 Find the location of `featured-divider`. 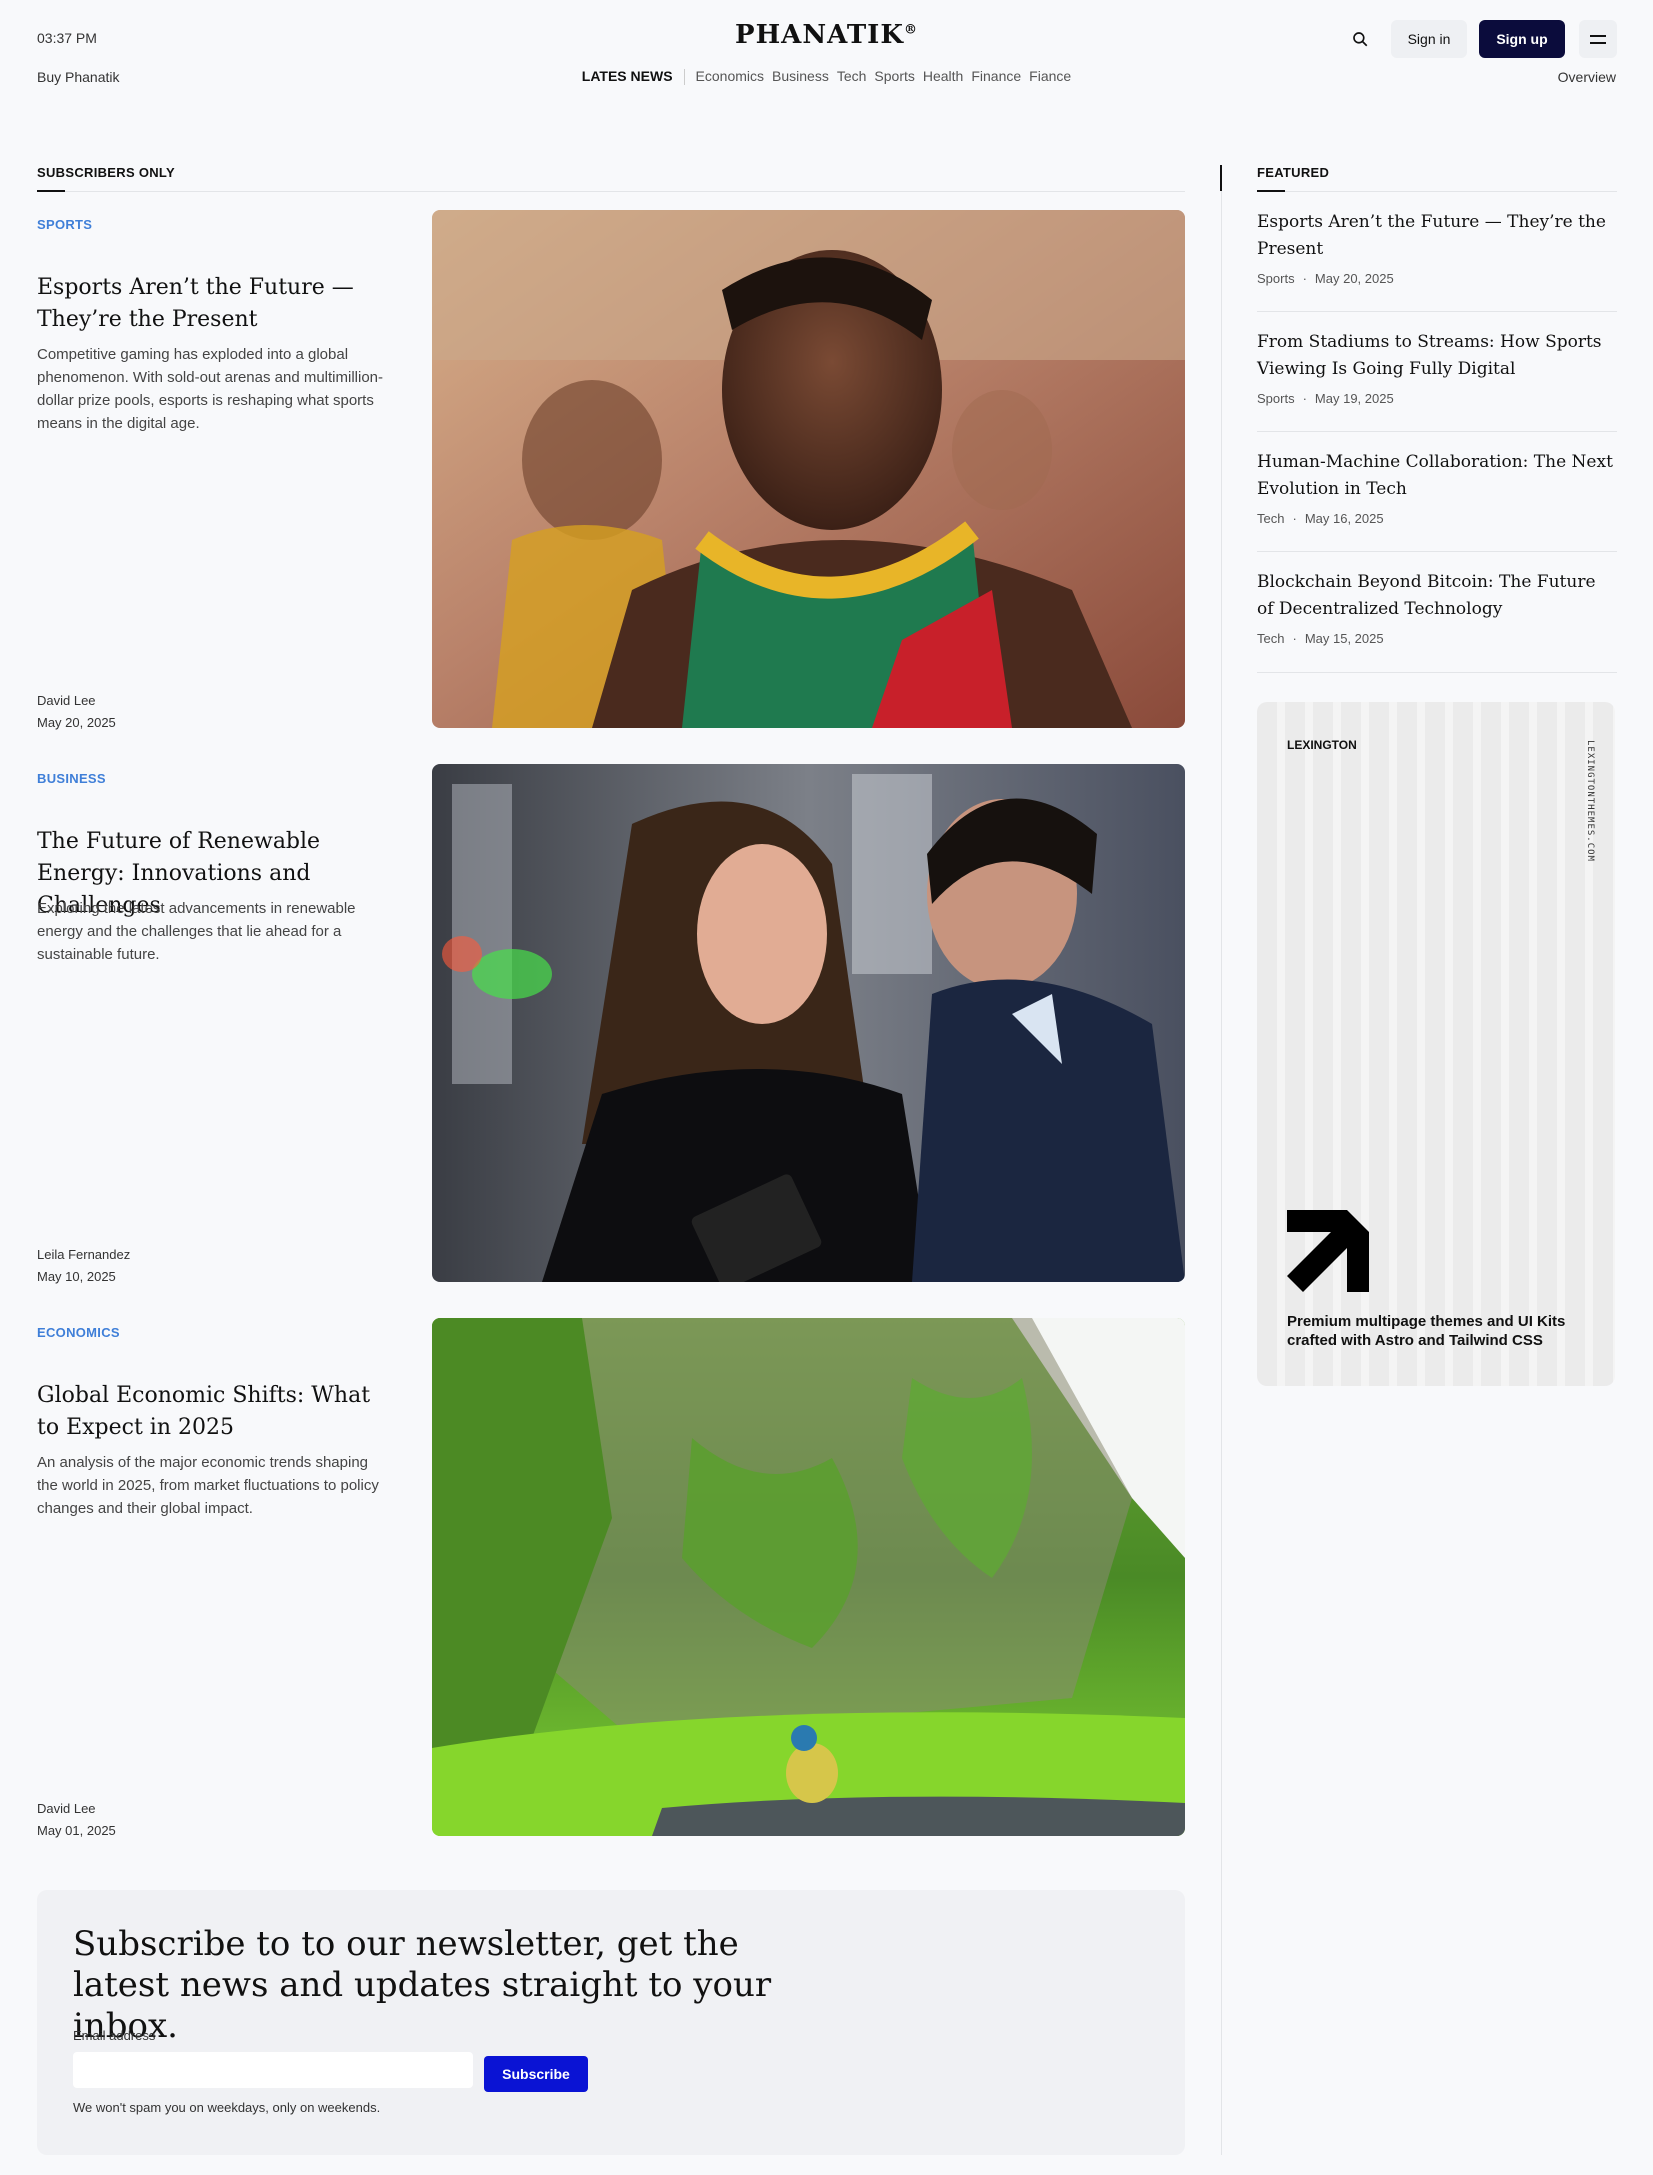

featured-divider is located at coordinates (1437, 191).